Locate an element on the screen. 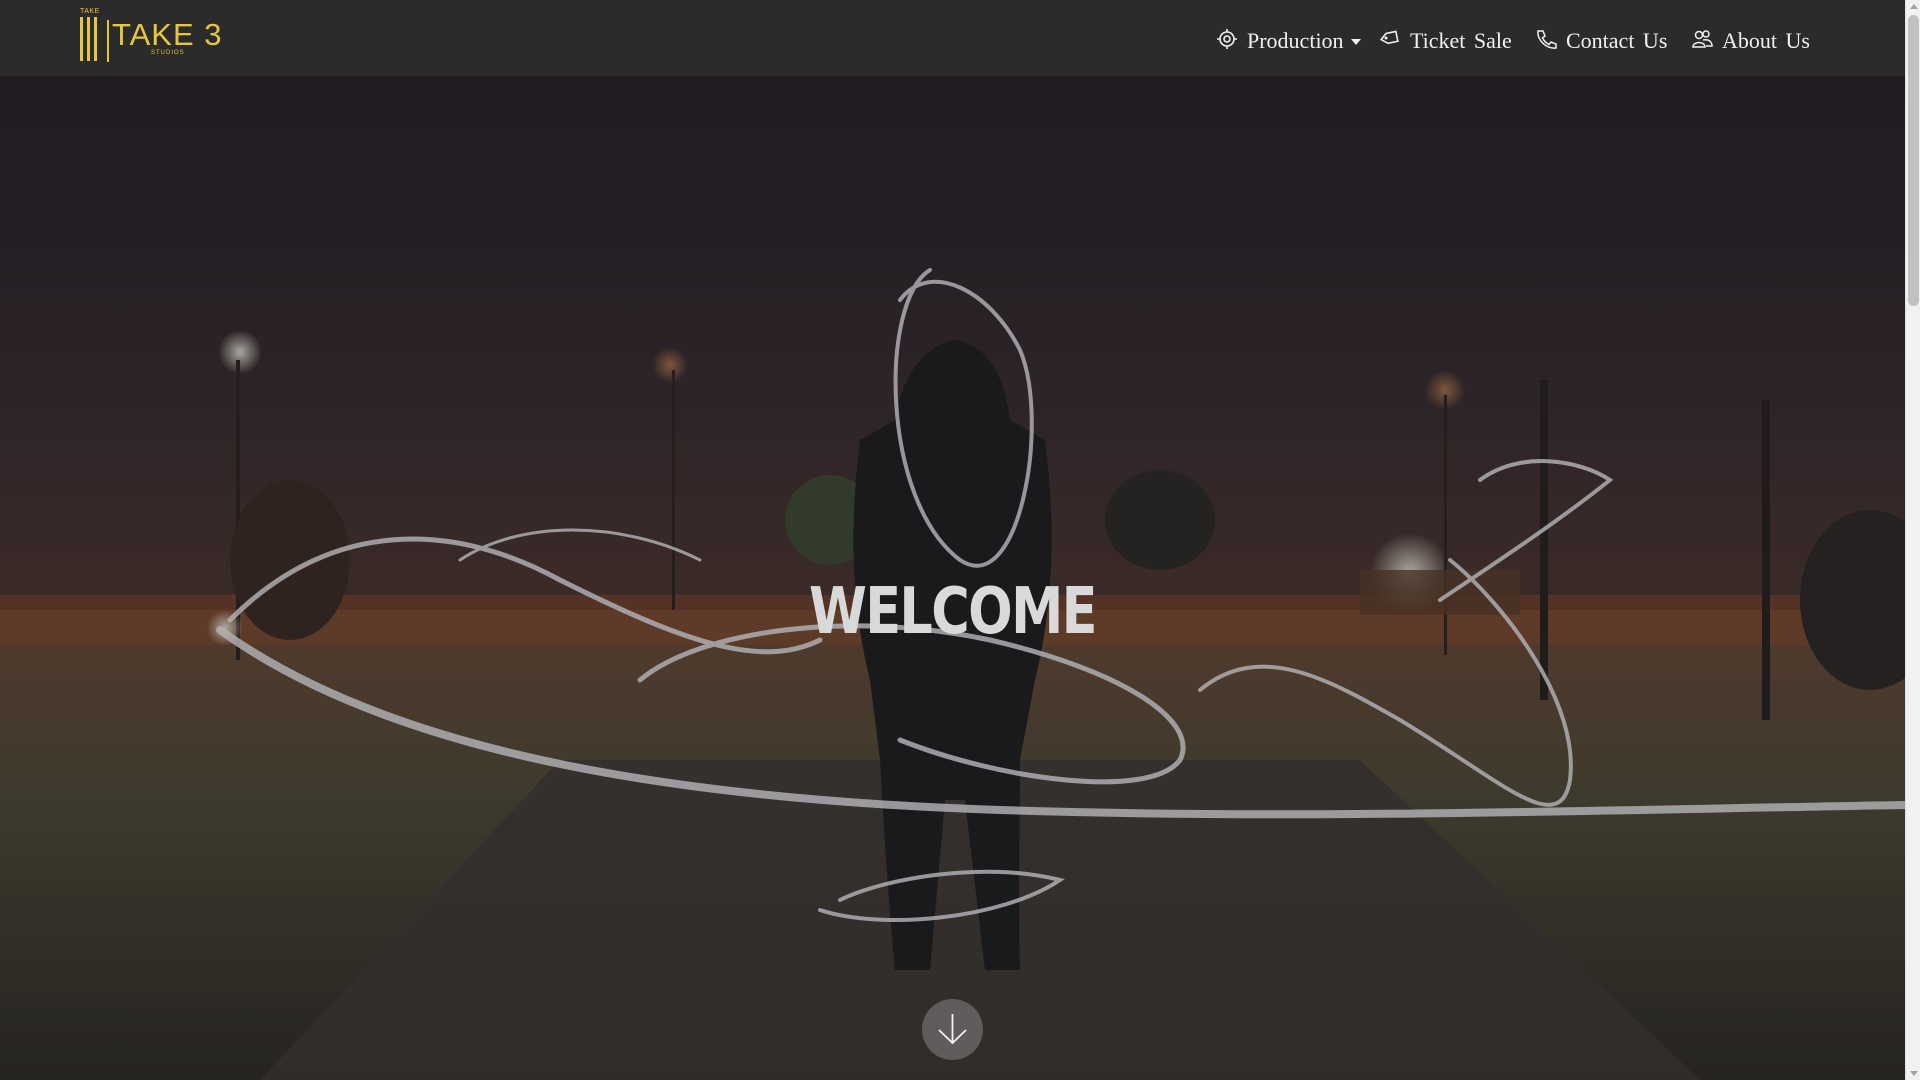 The image size is (1920, 1080). logo-wordmark: TAKE 3 is located at coordinates (167, 34).